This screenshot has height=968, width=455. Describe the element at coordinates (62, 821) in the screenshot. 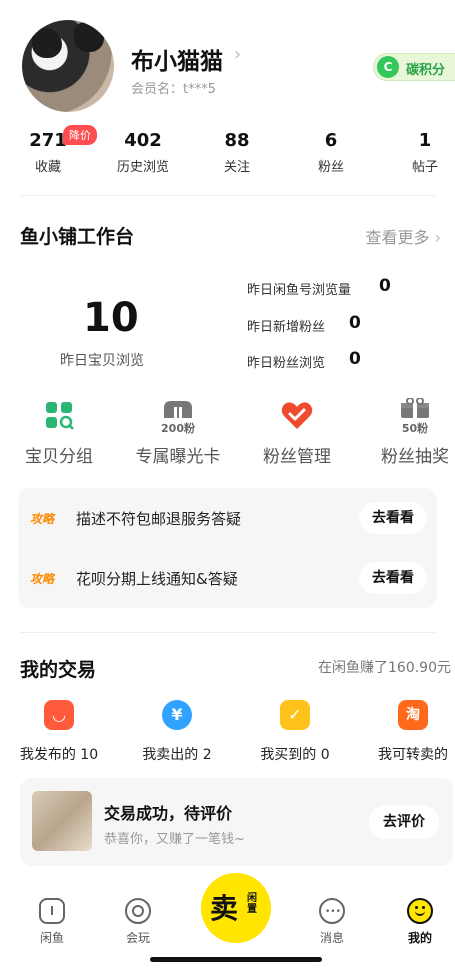

I see `product-thumbnail` at that location.